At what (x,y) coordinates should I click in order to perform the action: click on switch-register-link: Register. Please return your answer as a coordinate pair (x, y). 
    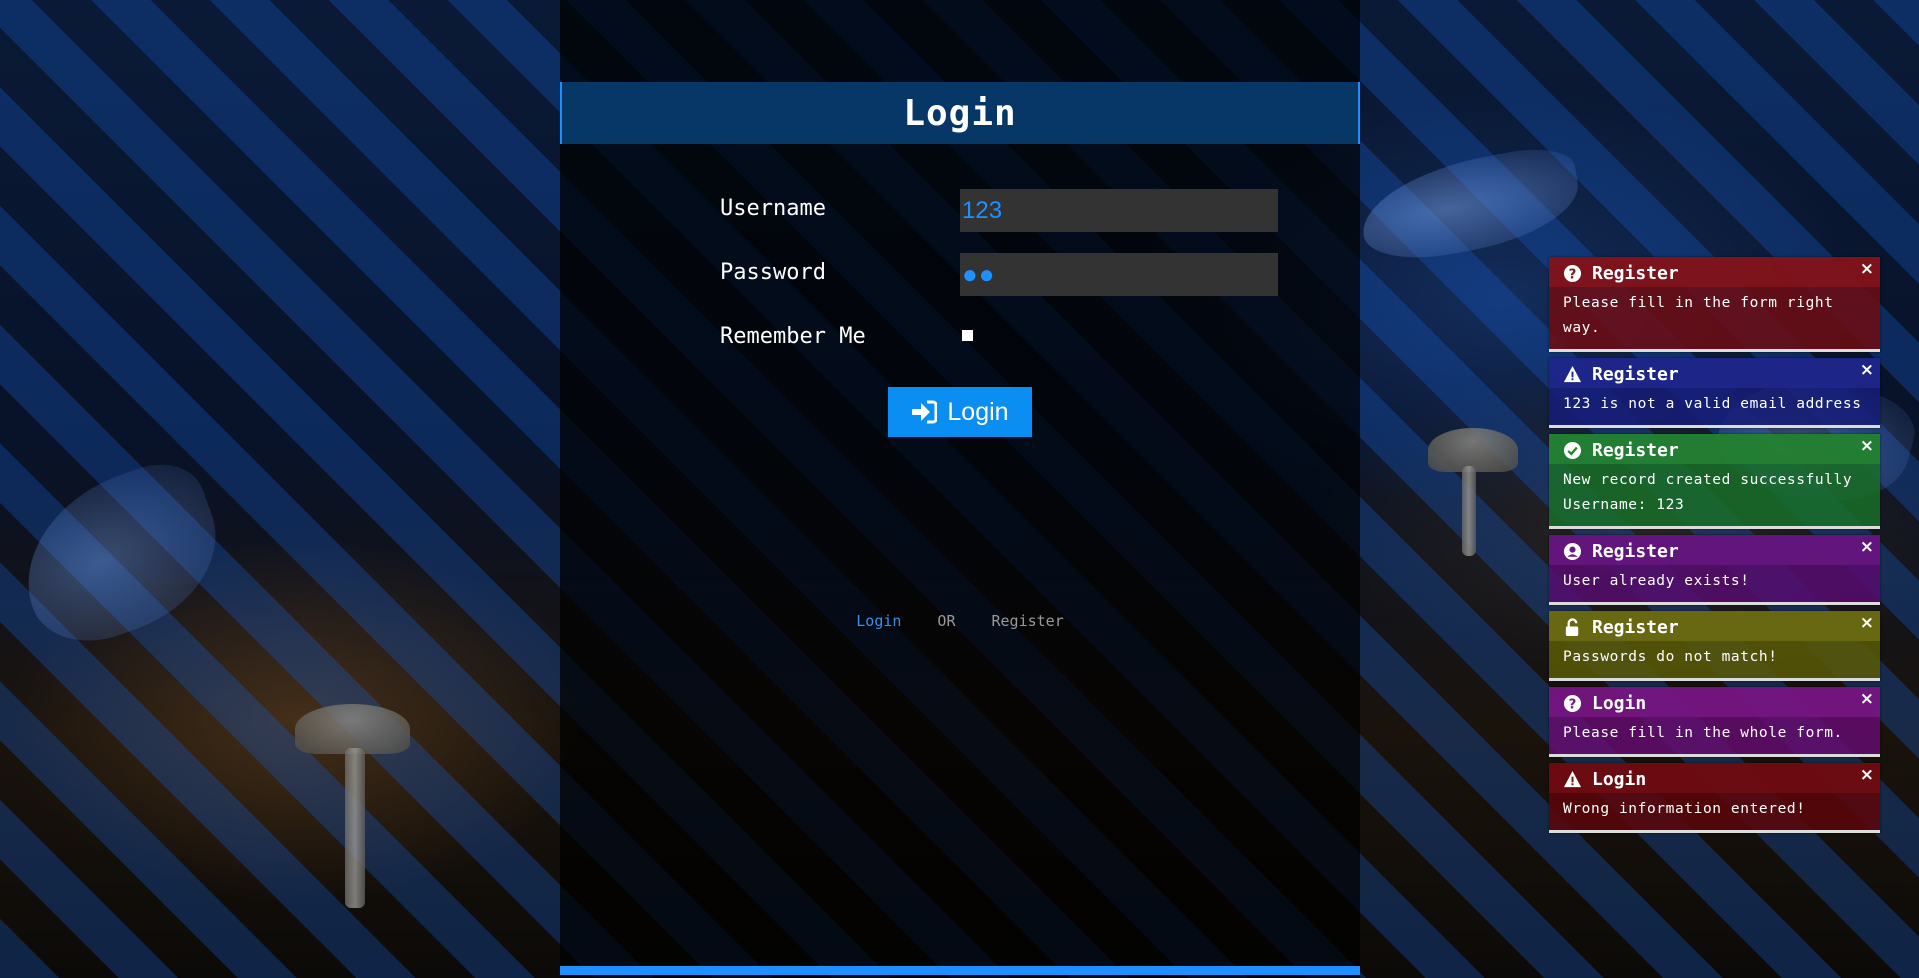
    Looking at the image, I should click on (1027, 621).